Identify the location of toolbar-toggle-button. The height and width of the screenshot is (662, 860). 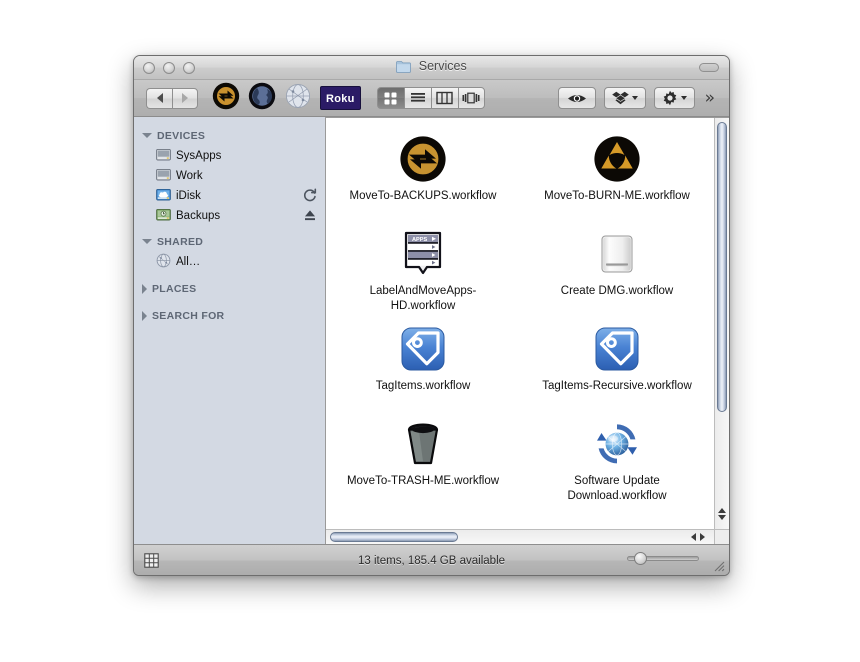
(709, 67).